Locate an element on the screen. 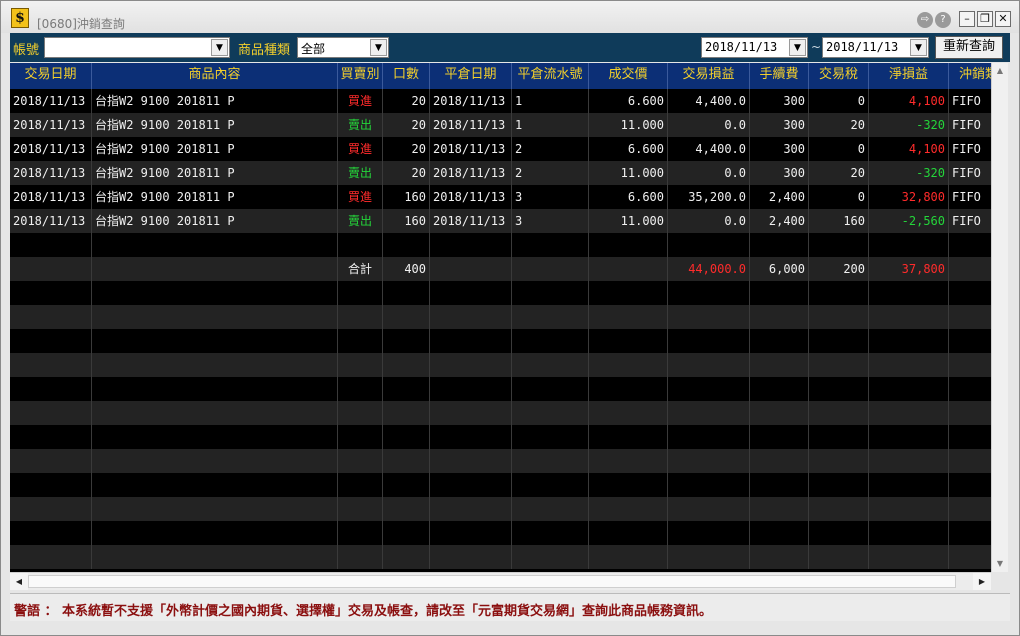 The width and height of the screenshot is (1020, 636). account-select: ▼ is located at coordinates (137, 47).